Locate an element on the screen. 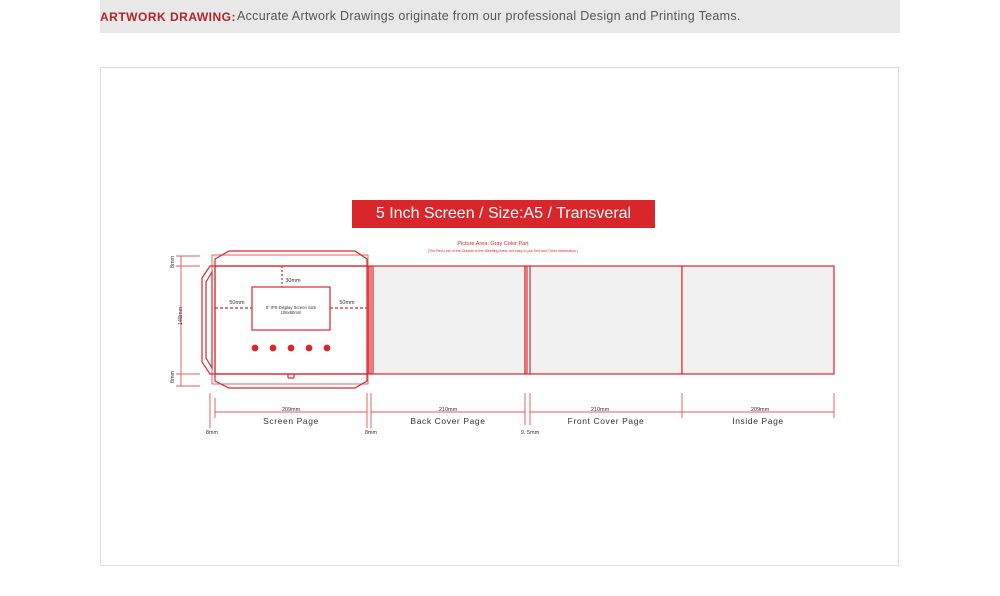 This screenshot has width=1000, height=596. screen-left-dim: 50mm is located at coordinates (237, 303).